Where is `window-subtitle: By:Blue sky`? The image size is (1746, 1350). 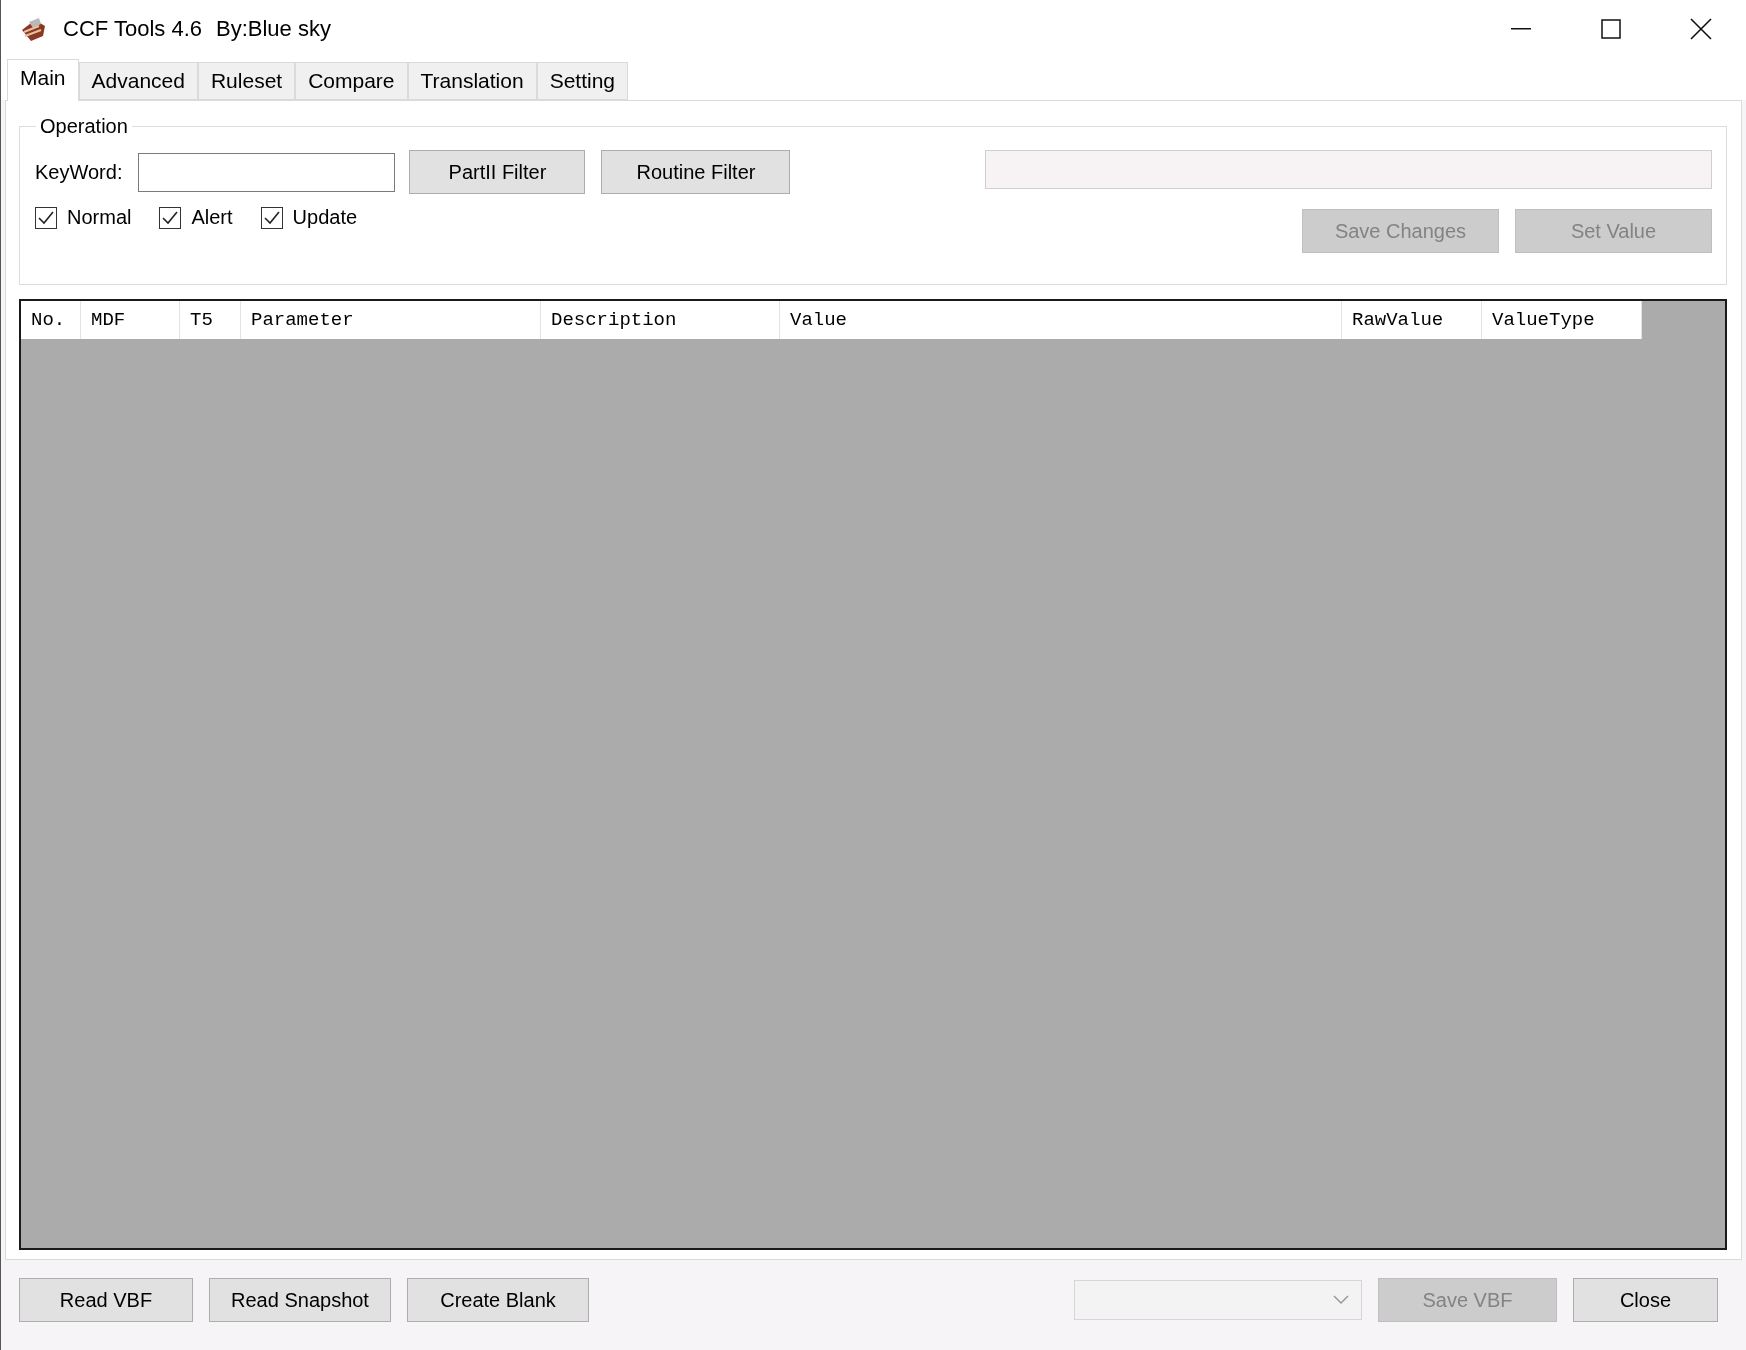 window-subtitle: By:Blue sky is located at coordinates (273, 29).